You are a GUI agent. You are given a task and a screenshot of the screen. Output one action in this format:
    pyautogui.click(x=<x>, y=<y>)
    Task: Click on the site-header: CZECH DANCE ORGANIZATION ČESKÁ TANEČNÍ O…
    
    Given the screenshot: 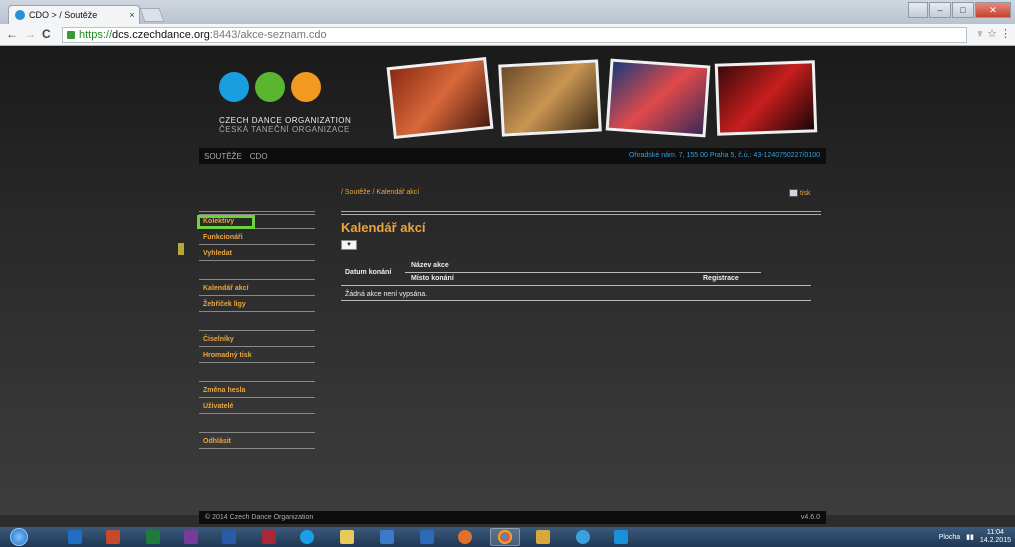 What is the action you would take?
    pyautogui.click(x=512, y=97)
    